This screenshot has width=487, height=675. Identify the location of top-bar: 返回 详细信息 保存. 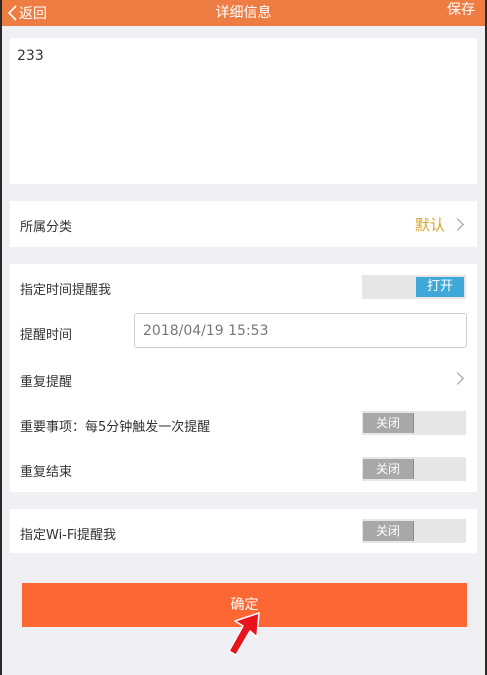
(243, 13).